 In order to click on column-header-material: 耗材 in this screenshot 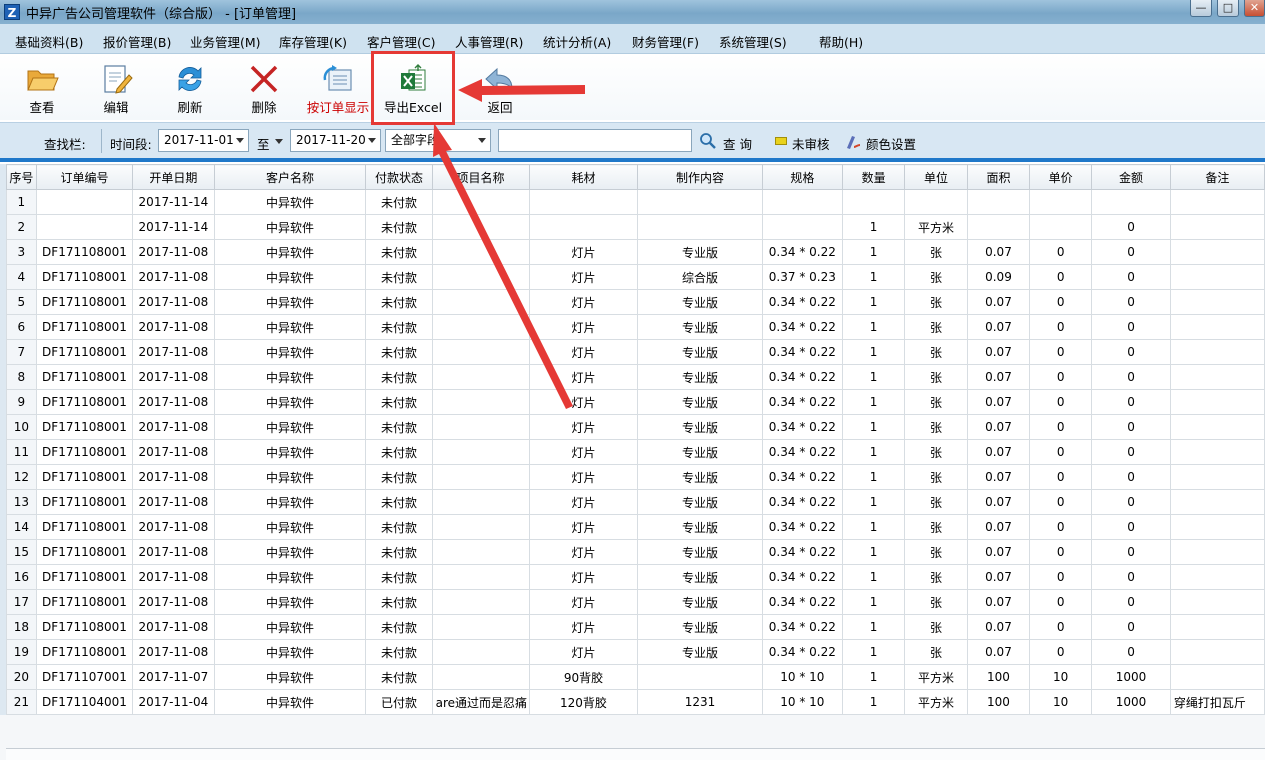, I will do `click(583, 177)`.